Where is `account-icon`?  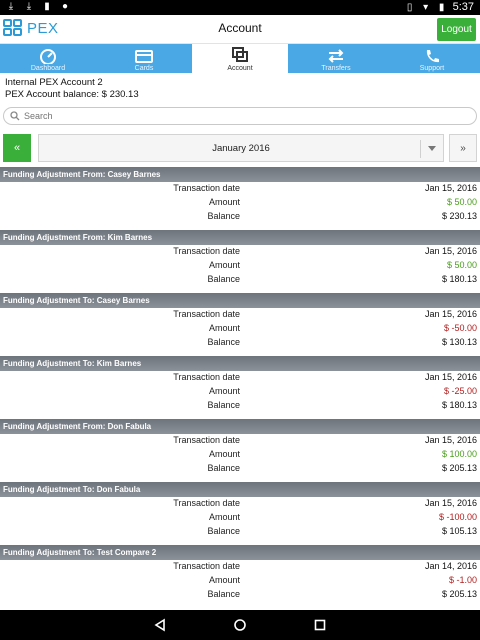
account-icon is located at coordinates (240, 54).